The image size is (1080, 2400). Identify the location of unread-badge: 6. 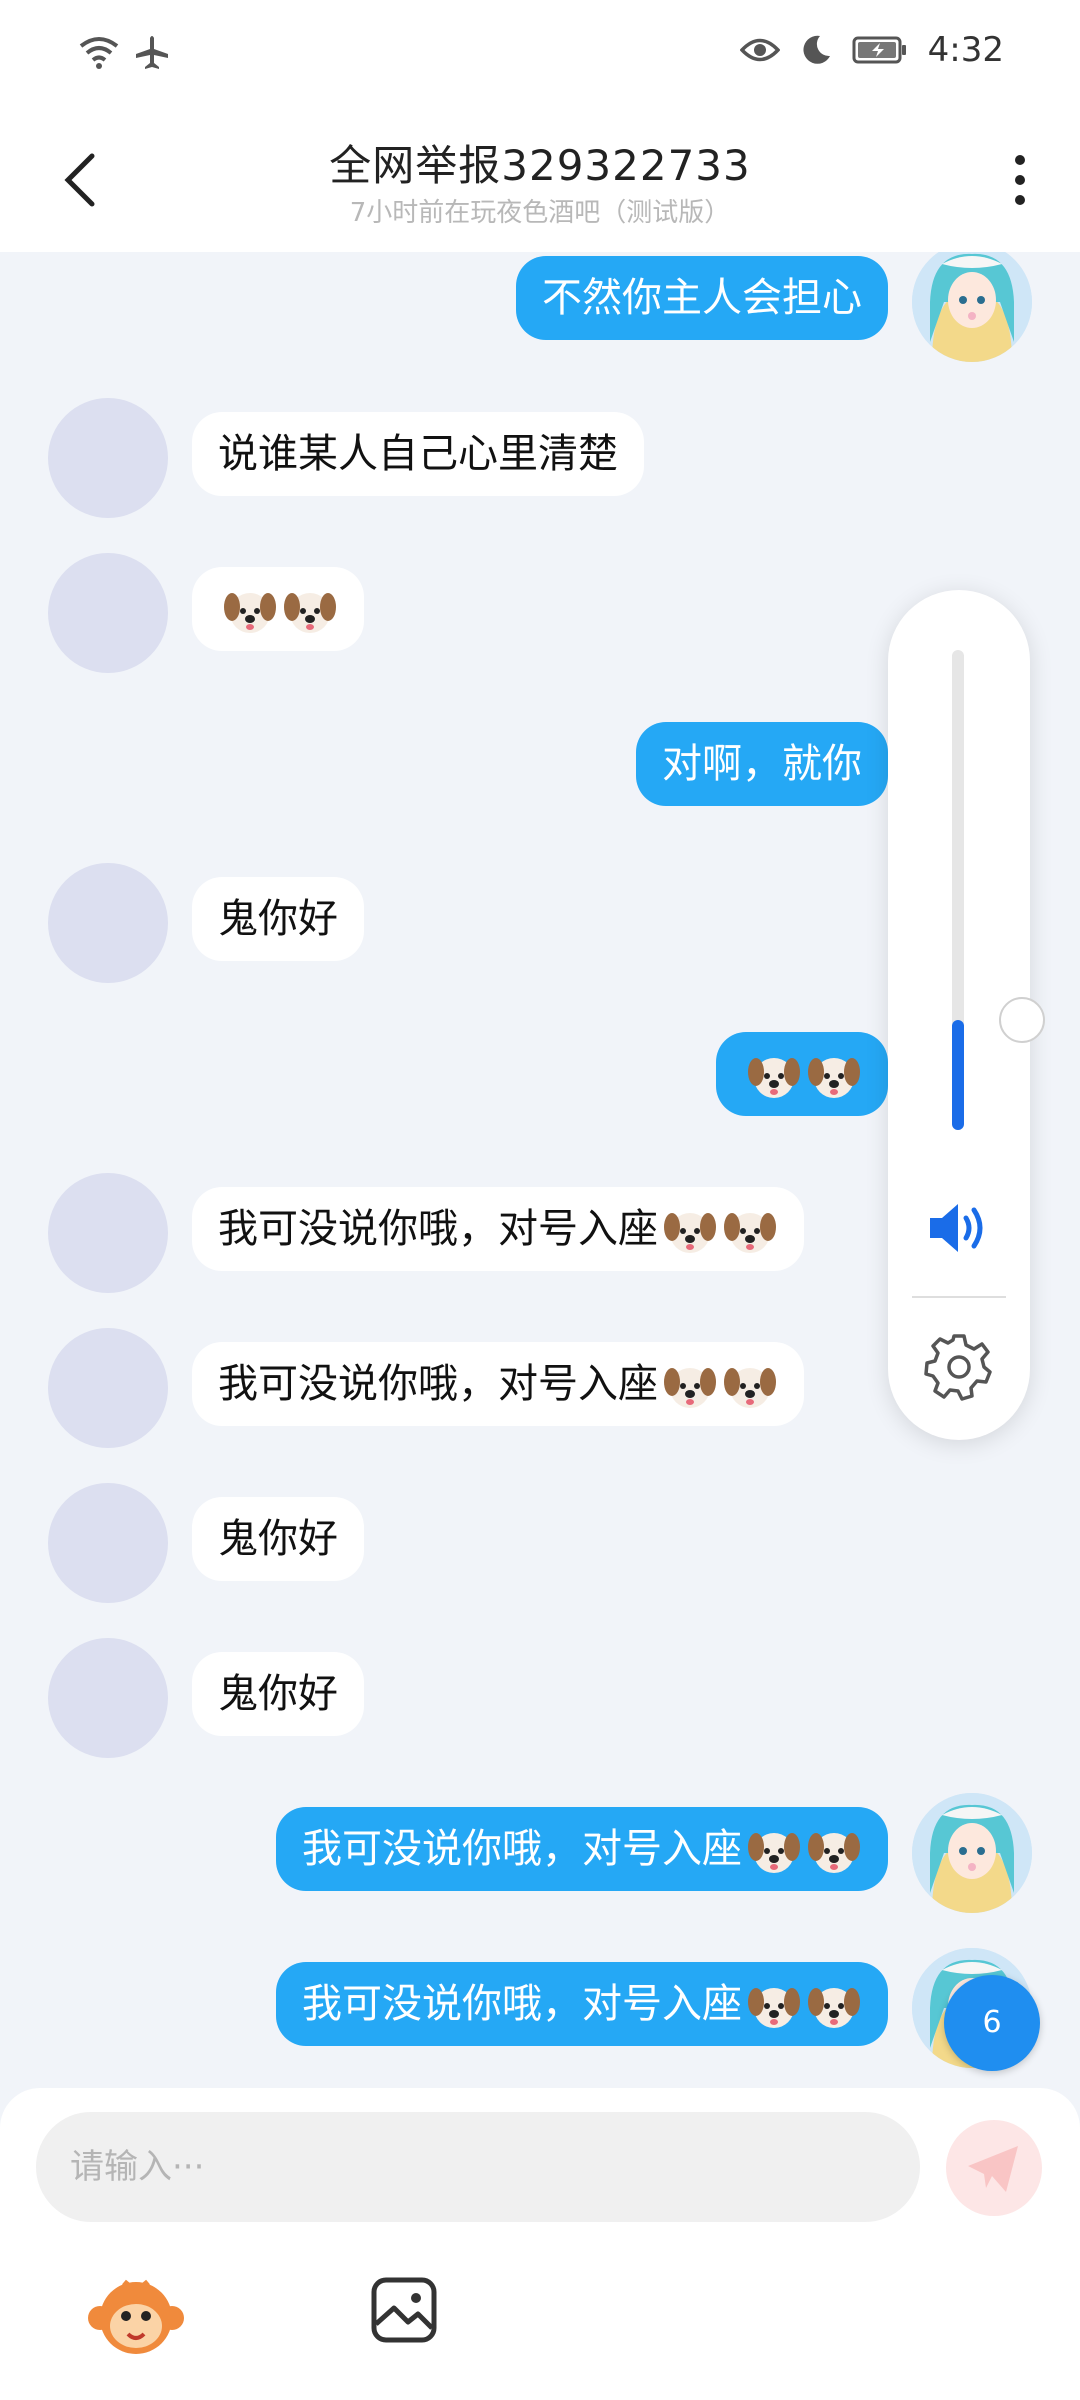
(992, 2023).